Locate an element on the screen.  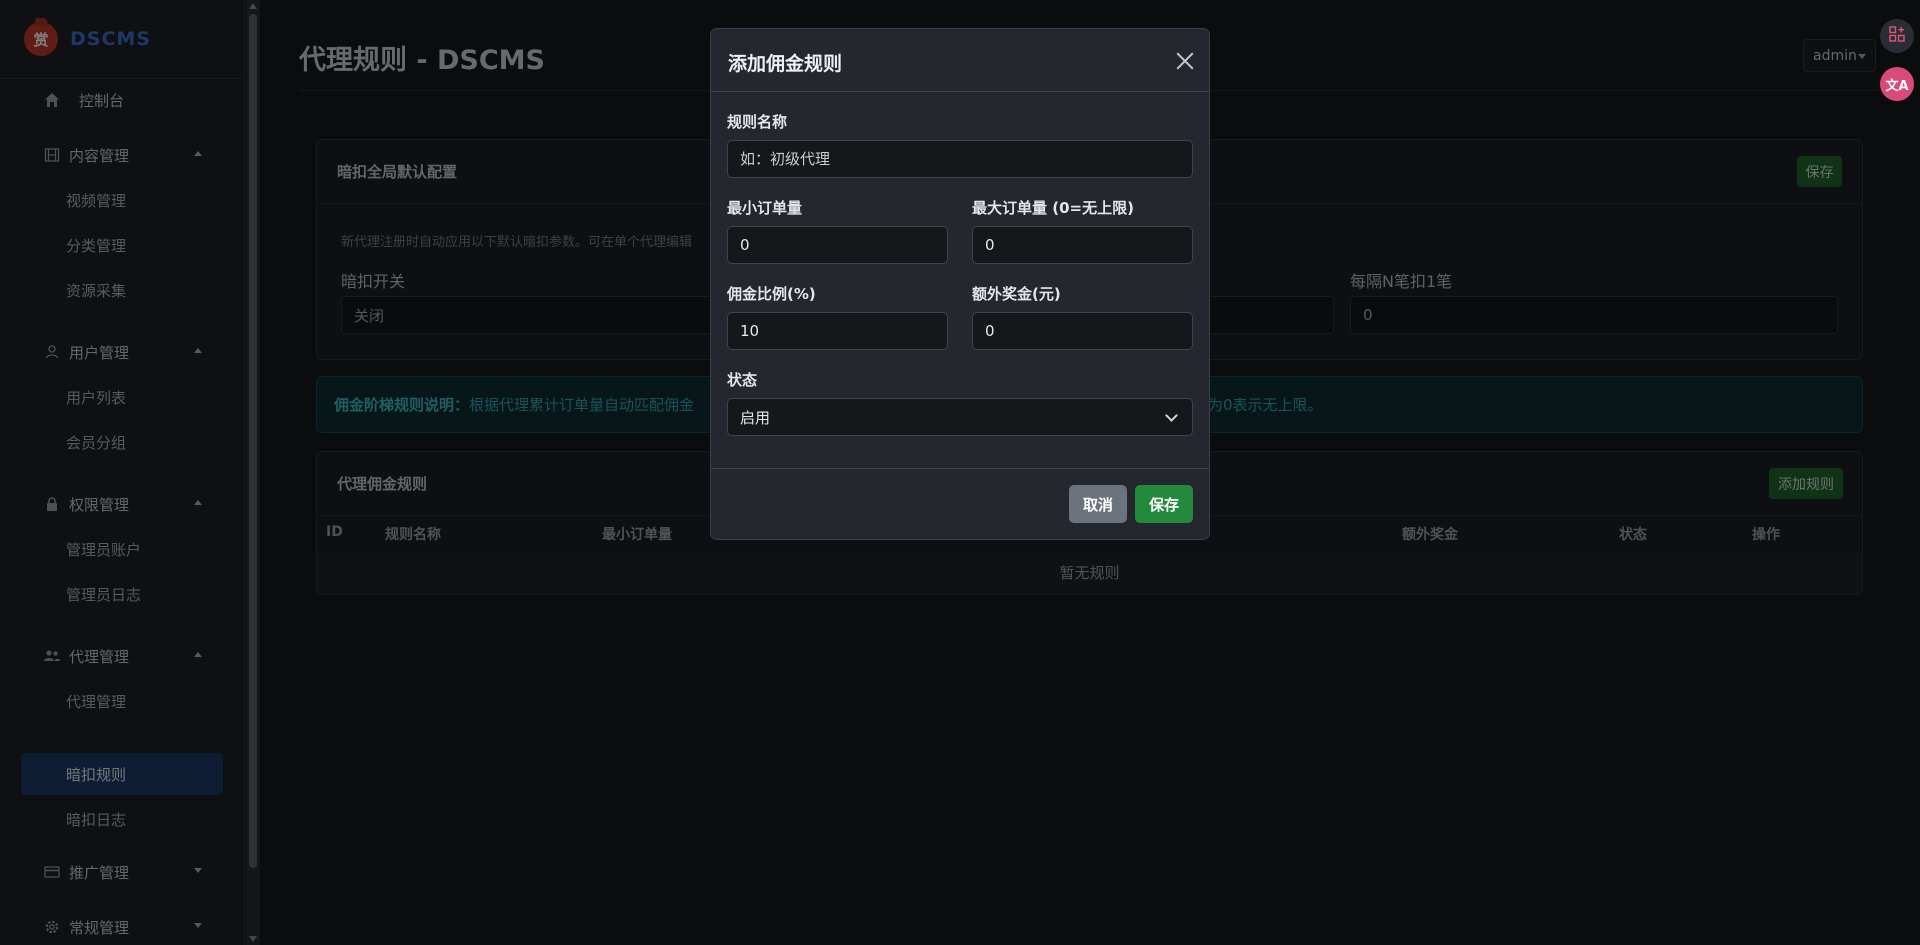
max-orders-label: 最大订单量 (0=无上限) is located at coordinates (1053, 208).